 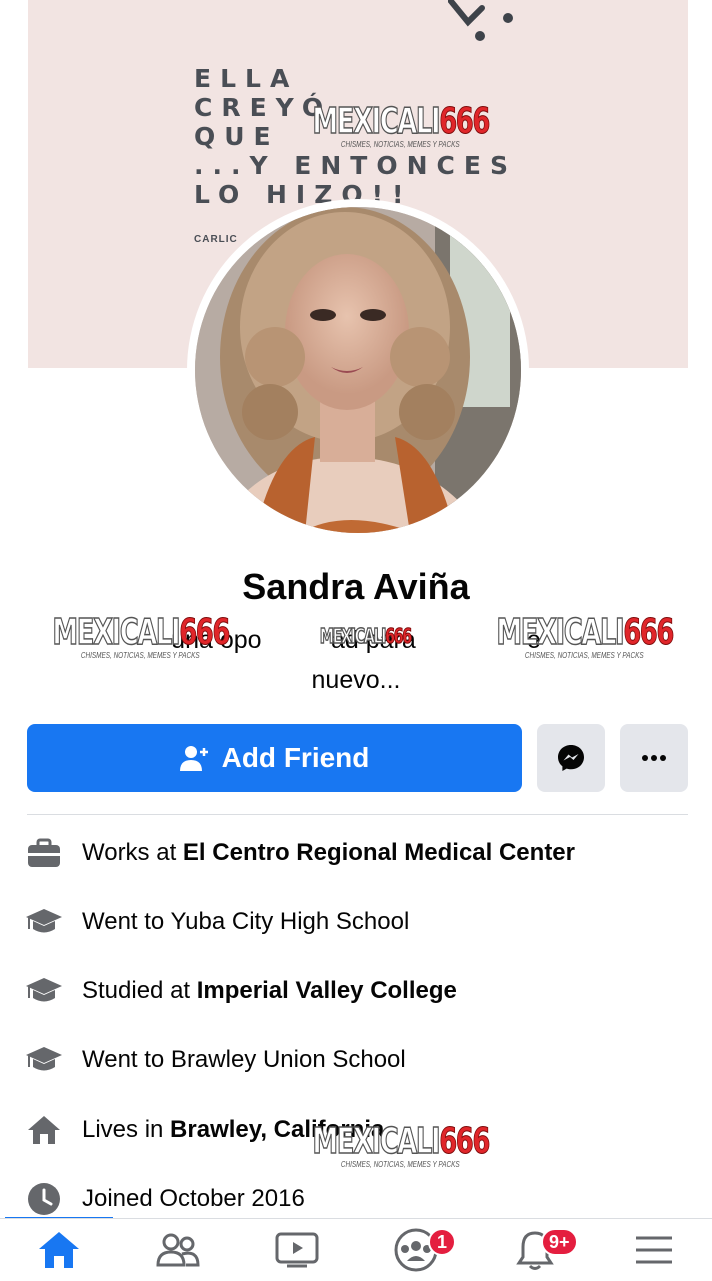 I want to click on briefcase-icon, so click(x=44, y=853).